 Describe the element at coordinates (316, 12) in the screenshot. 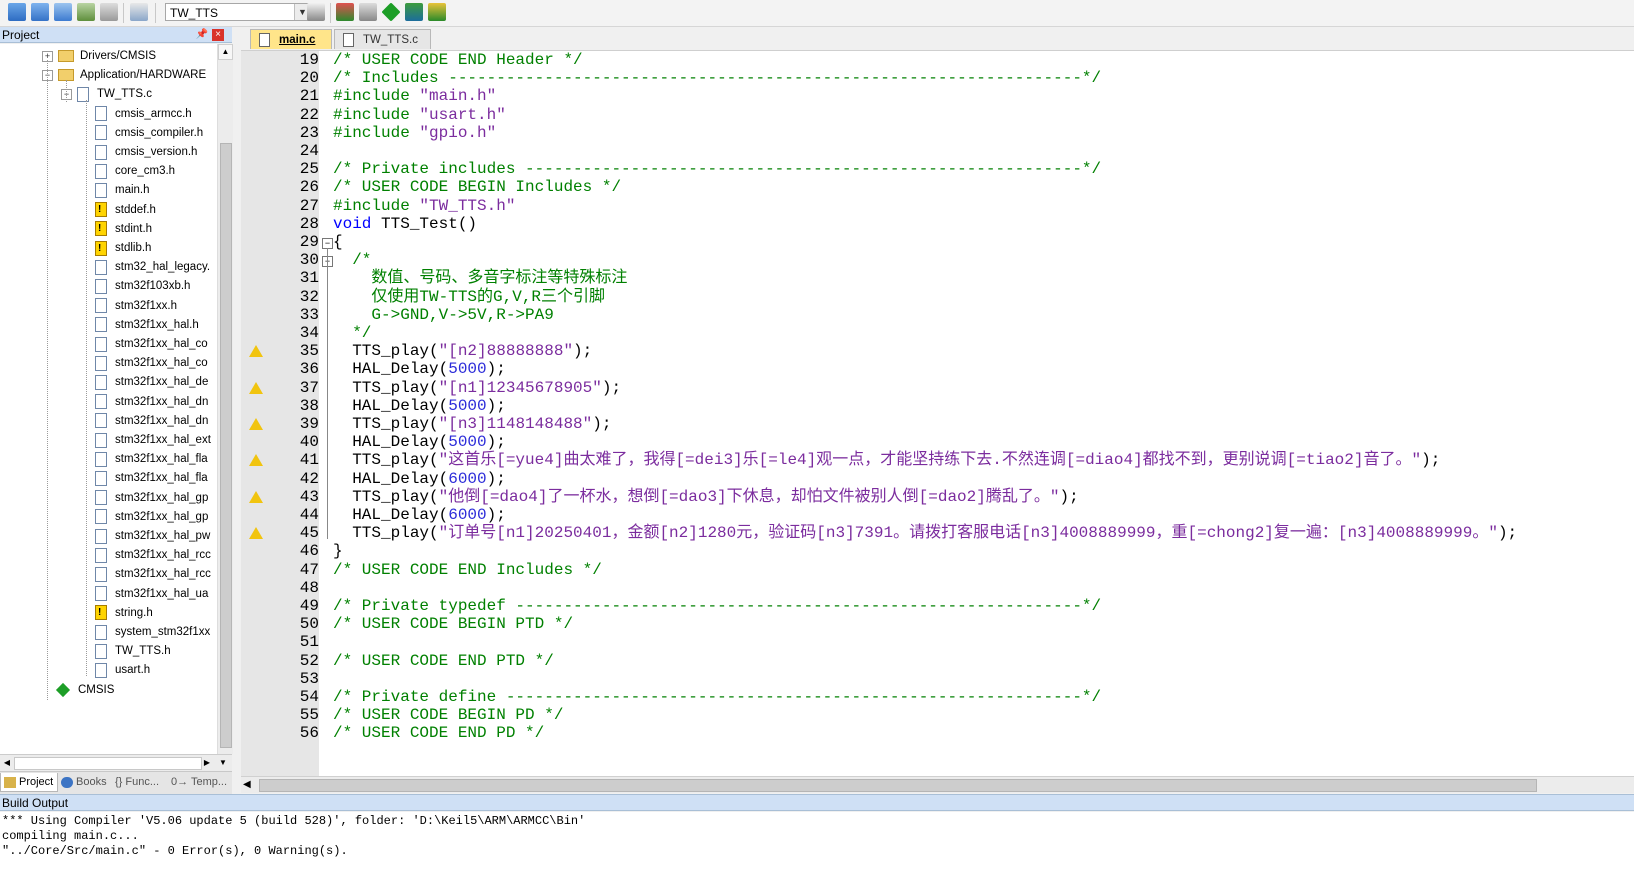

I see `target-options-icon` at that location.